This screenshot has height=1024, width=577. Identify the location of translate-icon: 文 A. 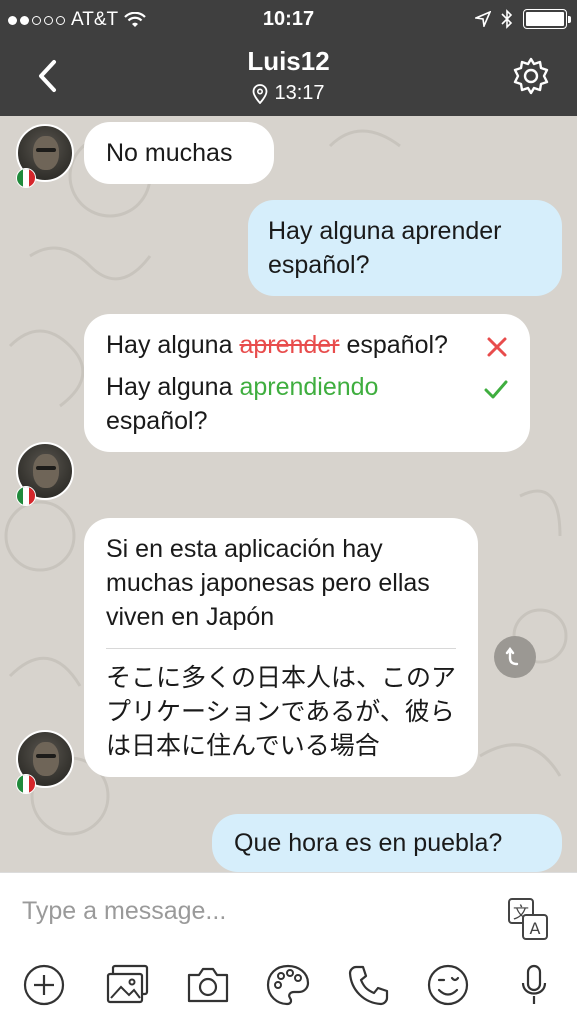
(528, 919).